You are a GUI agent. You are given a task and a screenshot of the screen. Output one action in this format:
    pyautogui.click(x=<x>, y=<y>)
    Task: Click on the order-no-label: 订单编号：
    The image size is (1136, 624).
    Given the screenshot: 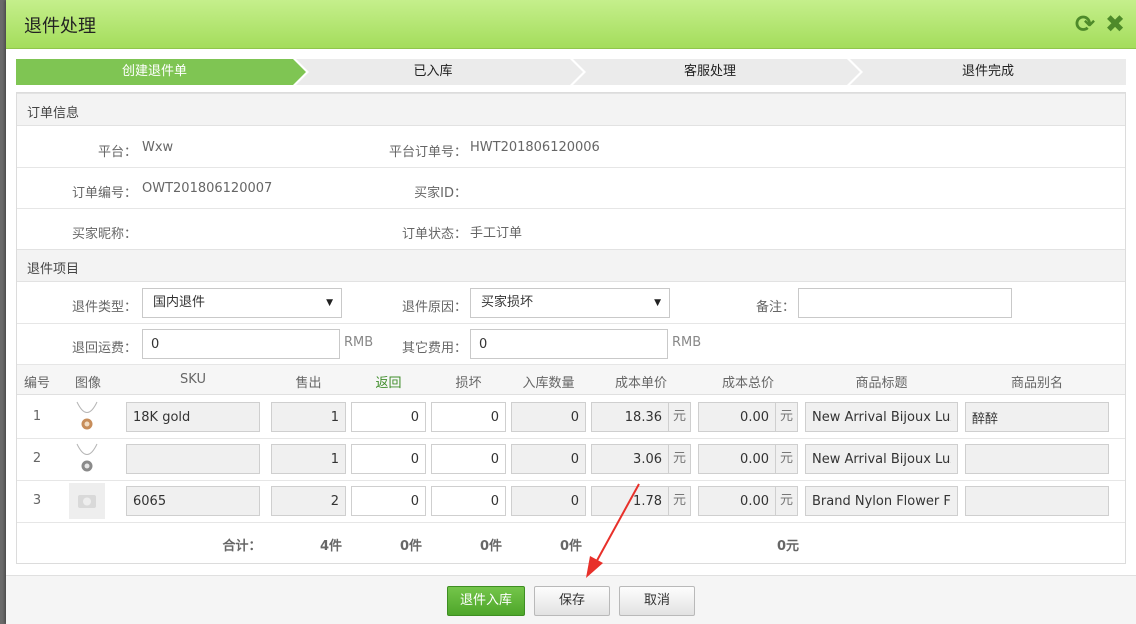 What is the action you would take?
    pyautogui.click(x=104, y=193)
    